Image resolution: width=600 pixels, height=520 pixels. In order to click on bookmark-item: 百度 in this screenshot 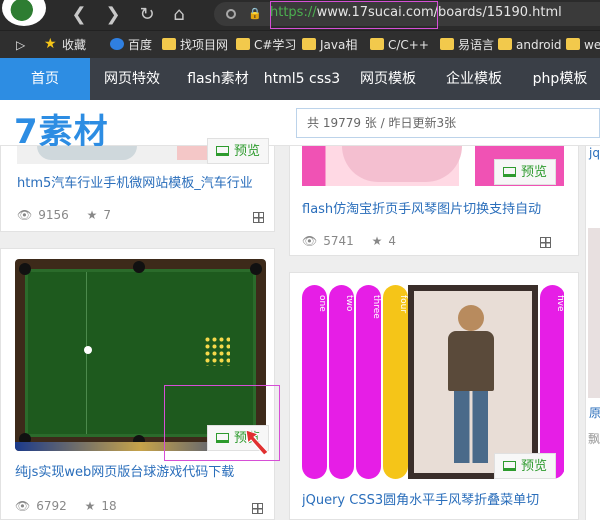, I will do `click(131, 45)`.